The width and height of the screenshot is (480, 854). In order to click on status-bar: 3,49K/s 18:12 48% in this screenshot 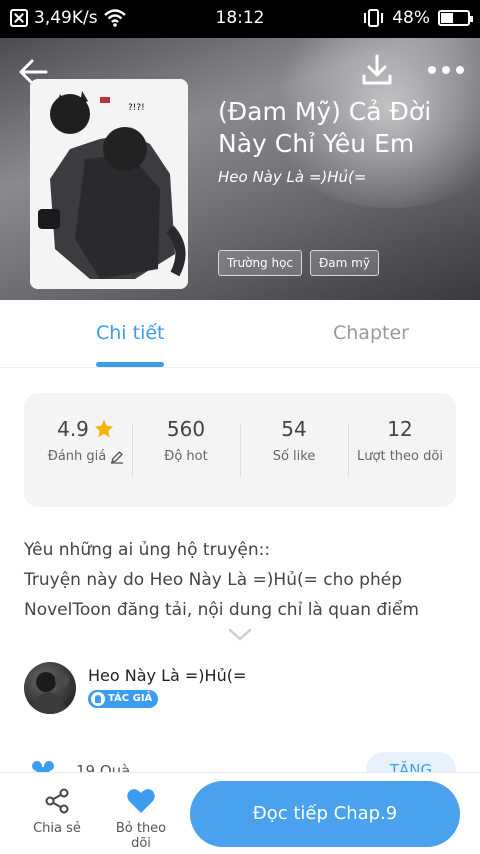, I will do `click(240, 19)`.